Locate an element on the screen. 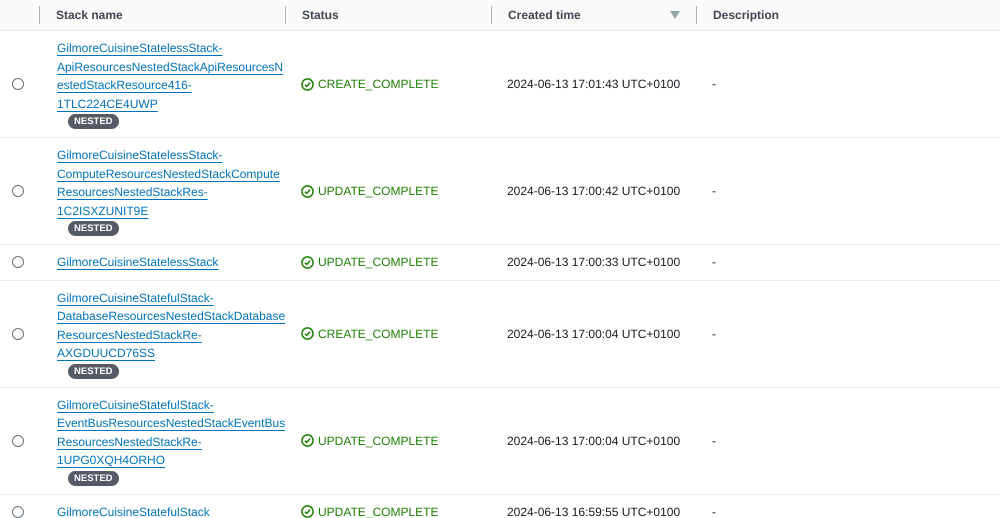 Image resolution: width=1000 pixels, height=518 pixels. column-header: Description is located at coordinates (848, 15).